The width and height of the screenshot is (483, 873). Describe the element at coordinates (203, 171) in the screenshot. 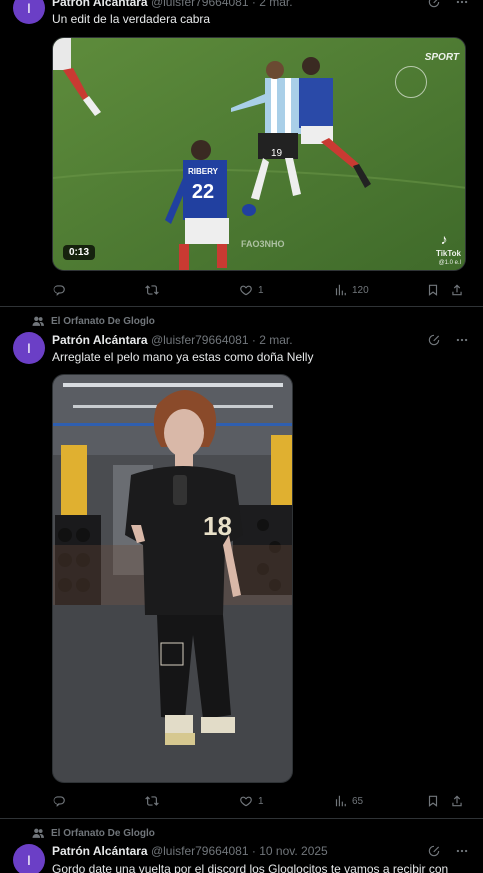

I see `player-name: RIBERY` at that location.